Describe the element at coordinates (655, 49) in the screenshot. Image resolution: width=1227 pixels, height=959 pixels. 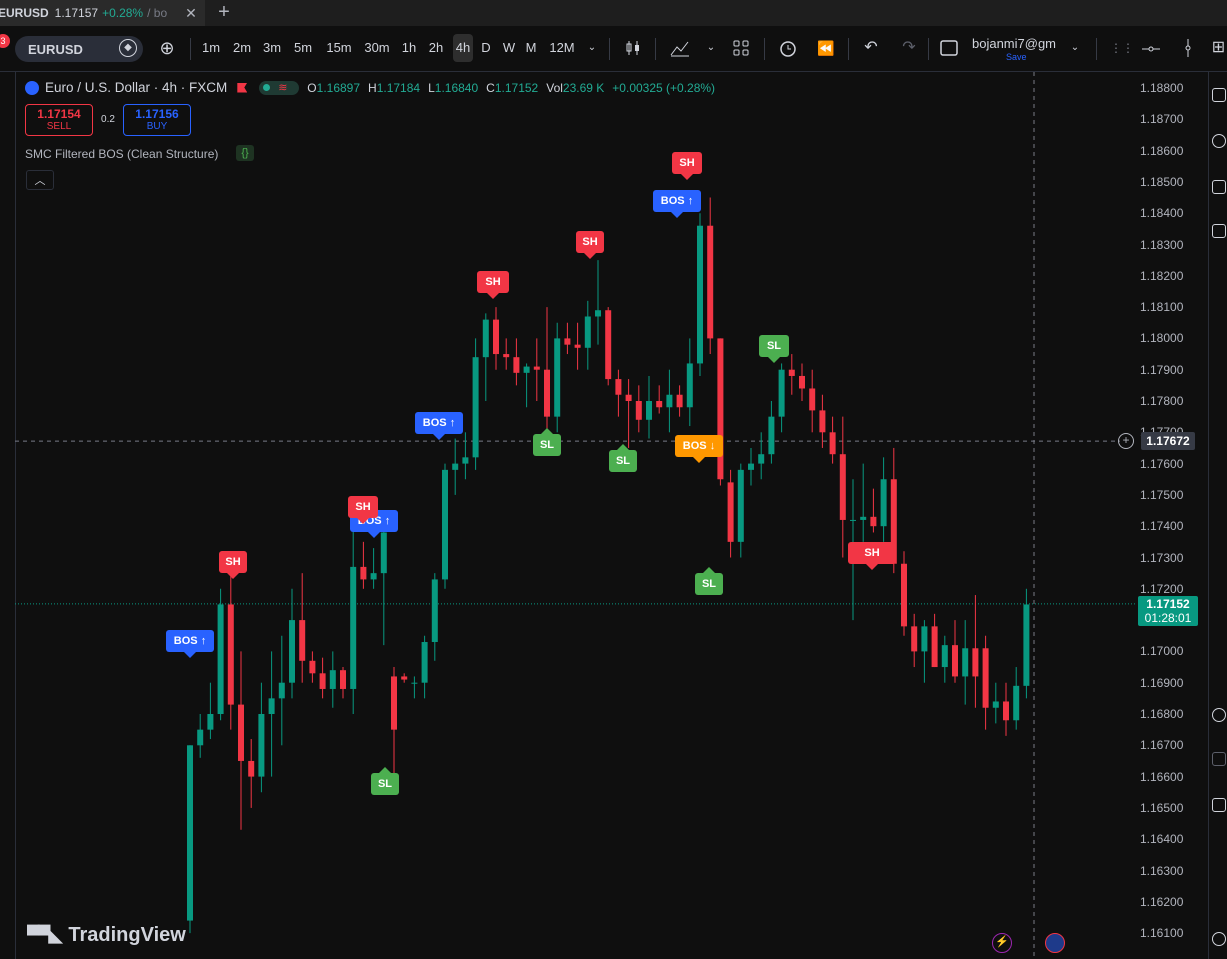
I see `toolbar-divider` at that location.